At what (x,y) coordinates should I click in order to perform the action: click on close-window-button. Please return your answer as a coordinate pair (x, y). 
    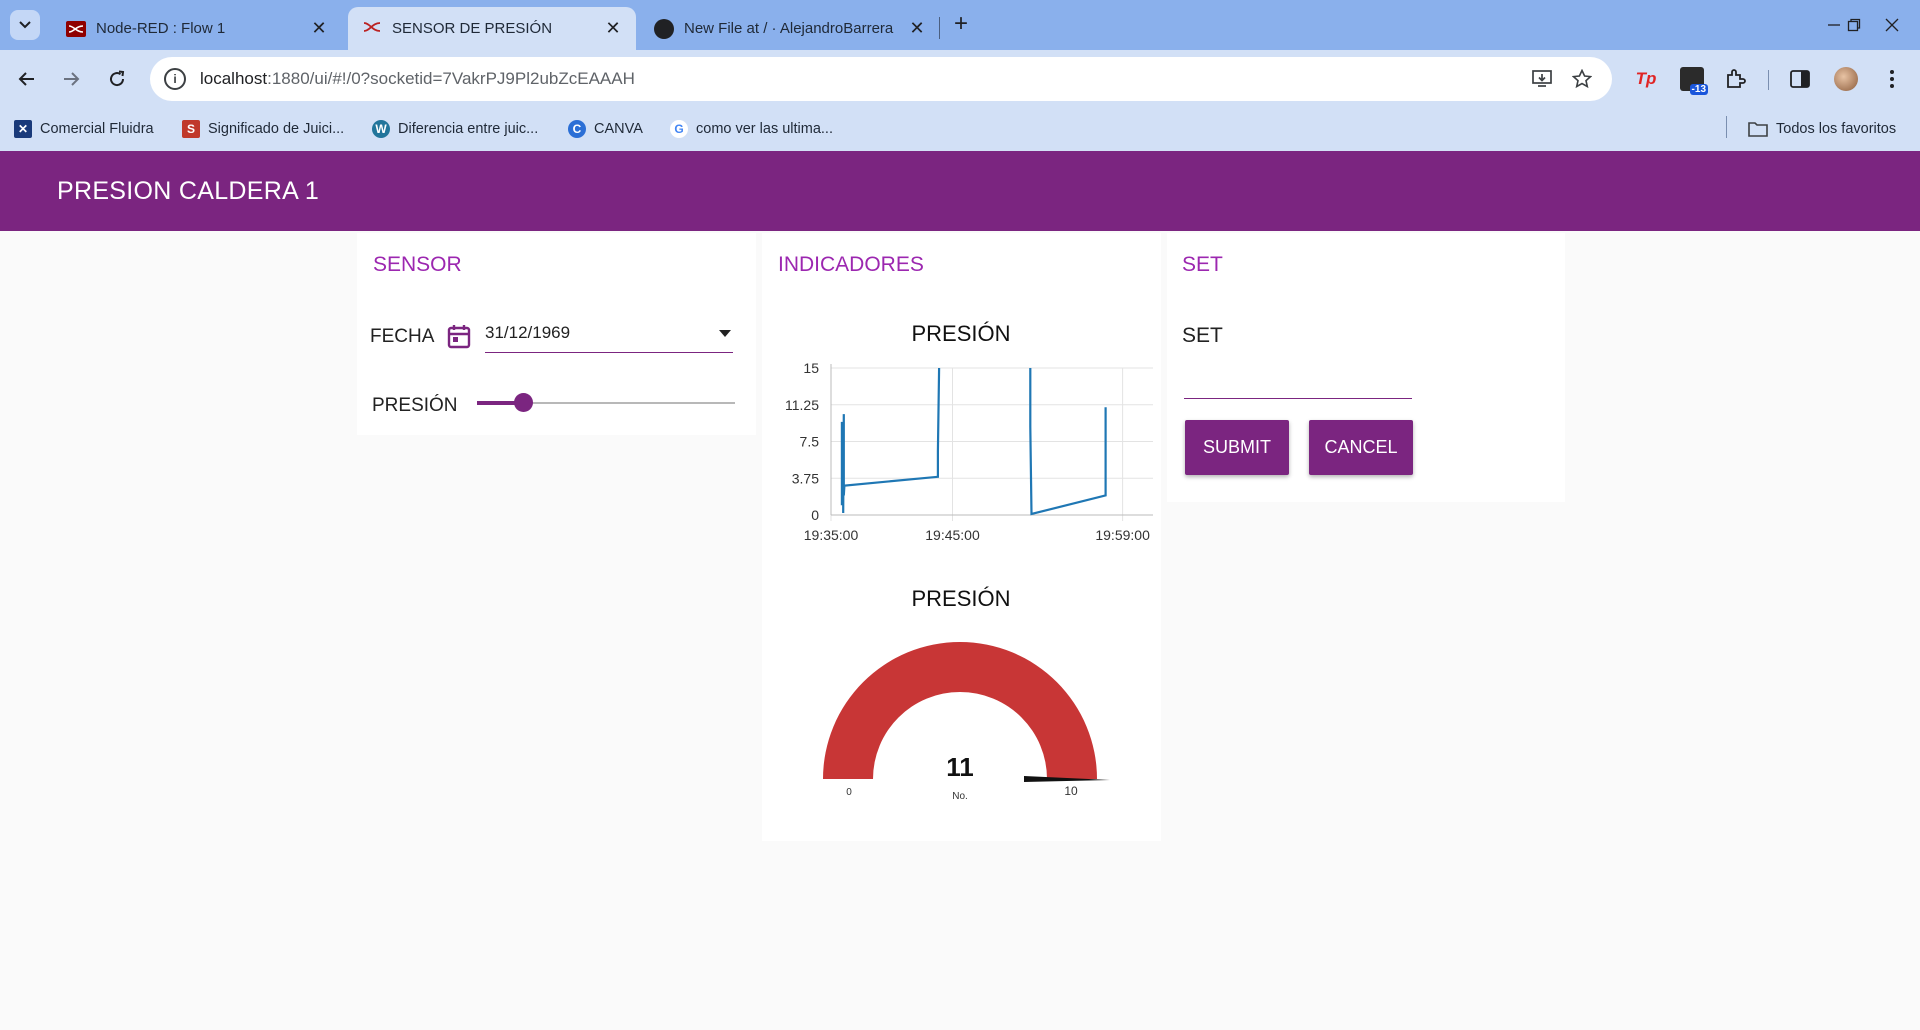
    Looking at the image, I should click on (1892, 25).